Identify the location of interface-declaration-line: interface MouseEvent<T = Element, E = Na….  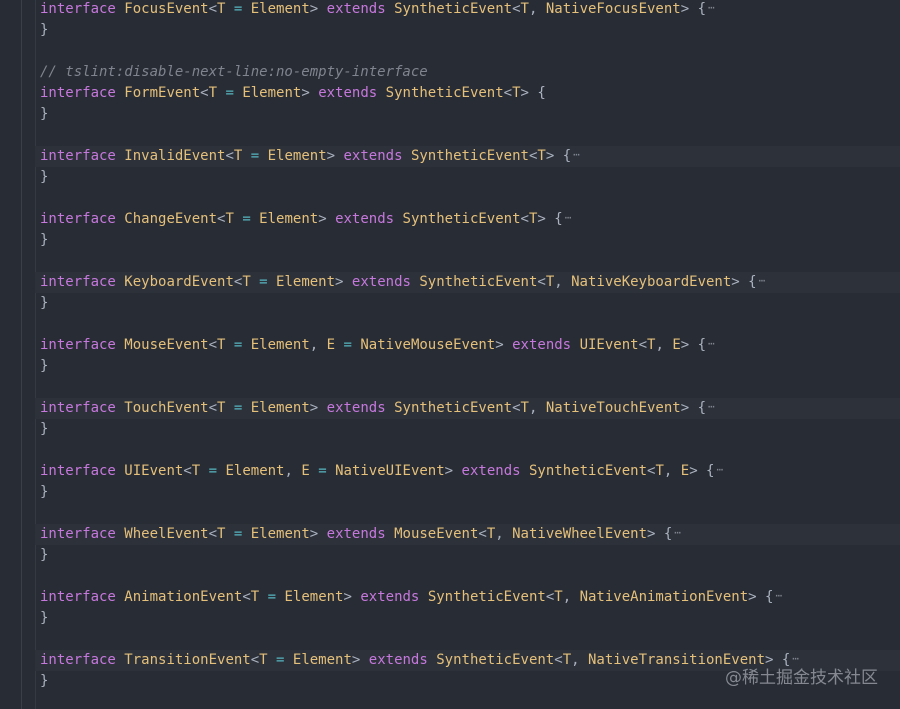
(377, 345).